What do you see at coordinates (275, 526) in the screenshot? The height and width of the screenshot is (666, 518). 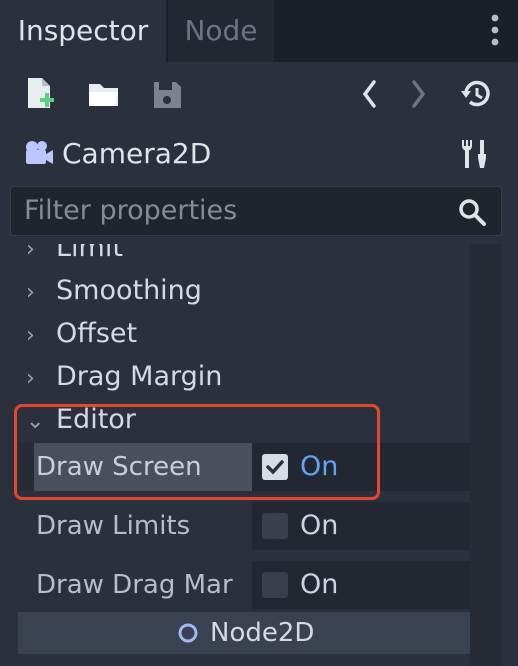 I see `draw-limits-checkbox` at bounding box center [275, 526].